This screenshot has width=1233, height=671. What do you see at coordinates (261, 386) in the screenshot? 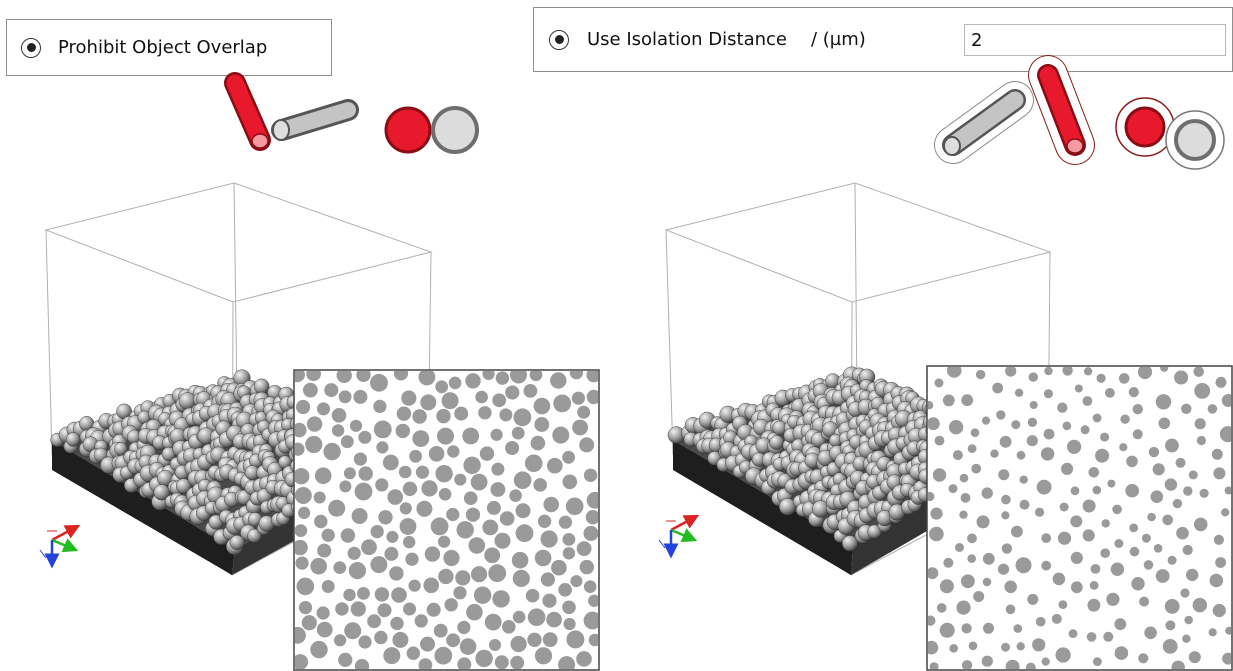
I see `particle-sphere` at bounding box center [261, 386].